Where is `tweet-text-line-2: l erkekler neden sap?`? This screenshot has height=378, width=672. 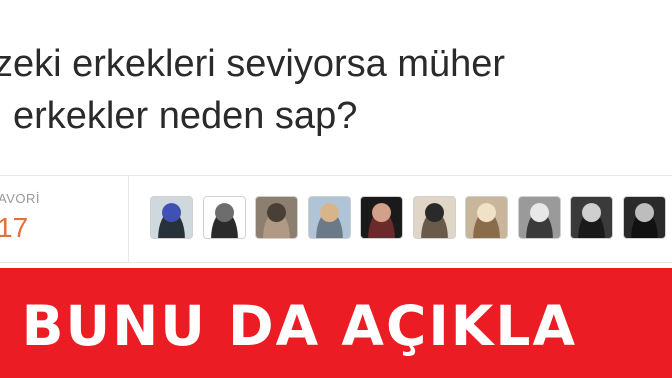
tweet-text-line-2: l erkekler neden sap? is located at coordinates (179, 116).